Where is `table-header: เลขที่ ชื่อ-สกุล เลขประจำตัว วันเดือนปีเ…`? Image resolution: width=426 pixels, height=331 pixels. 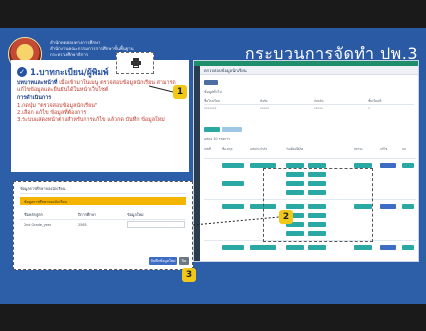
table-header: เลขที่ ชื่อ-สกุล เลขประจำตัว วันเดือนปีเ… is located at coordinates (310, 153).